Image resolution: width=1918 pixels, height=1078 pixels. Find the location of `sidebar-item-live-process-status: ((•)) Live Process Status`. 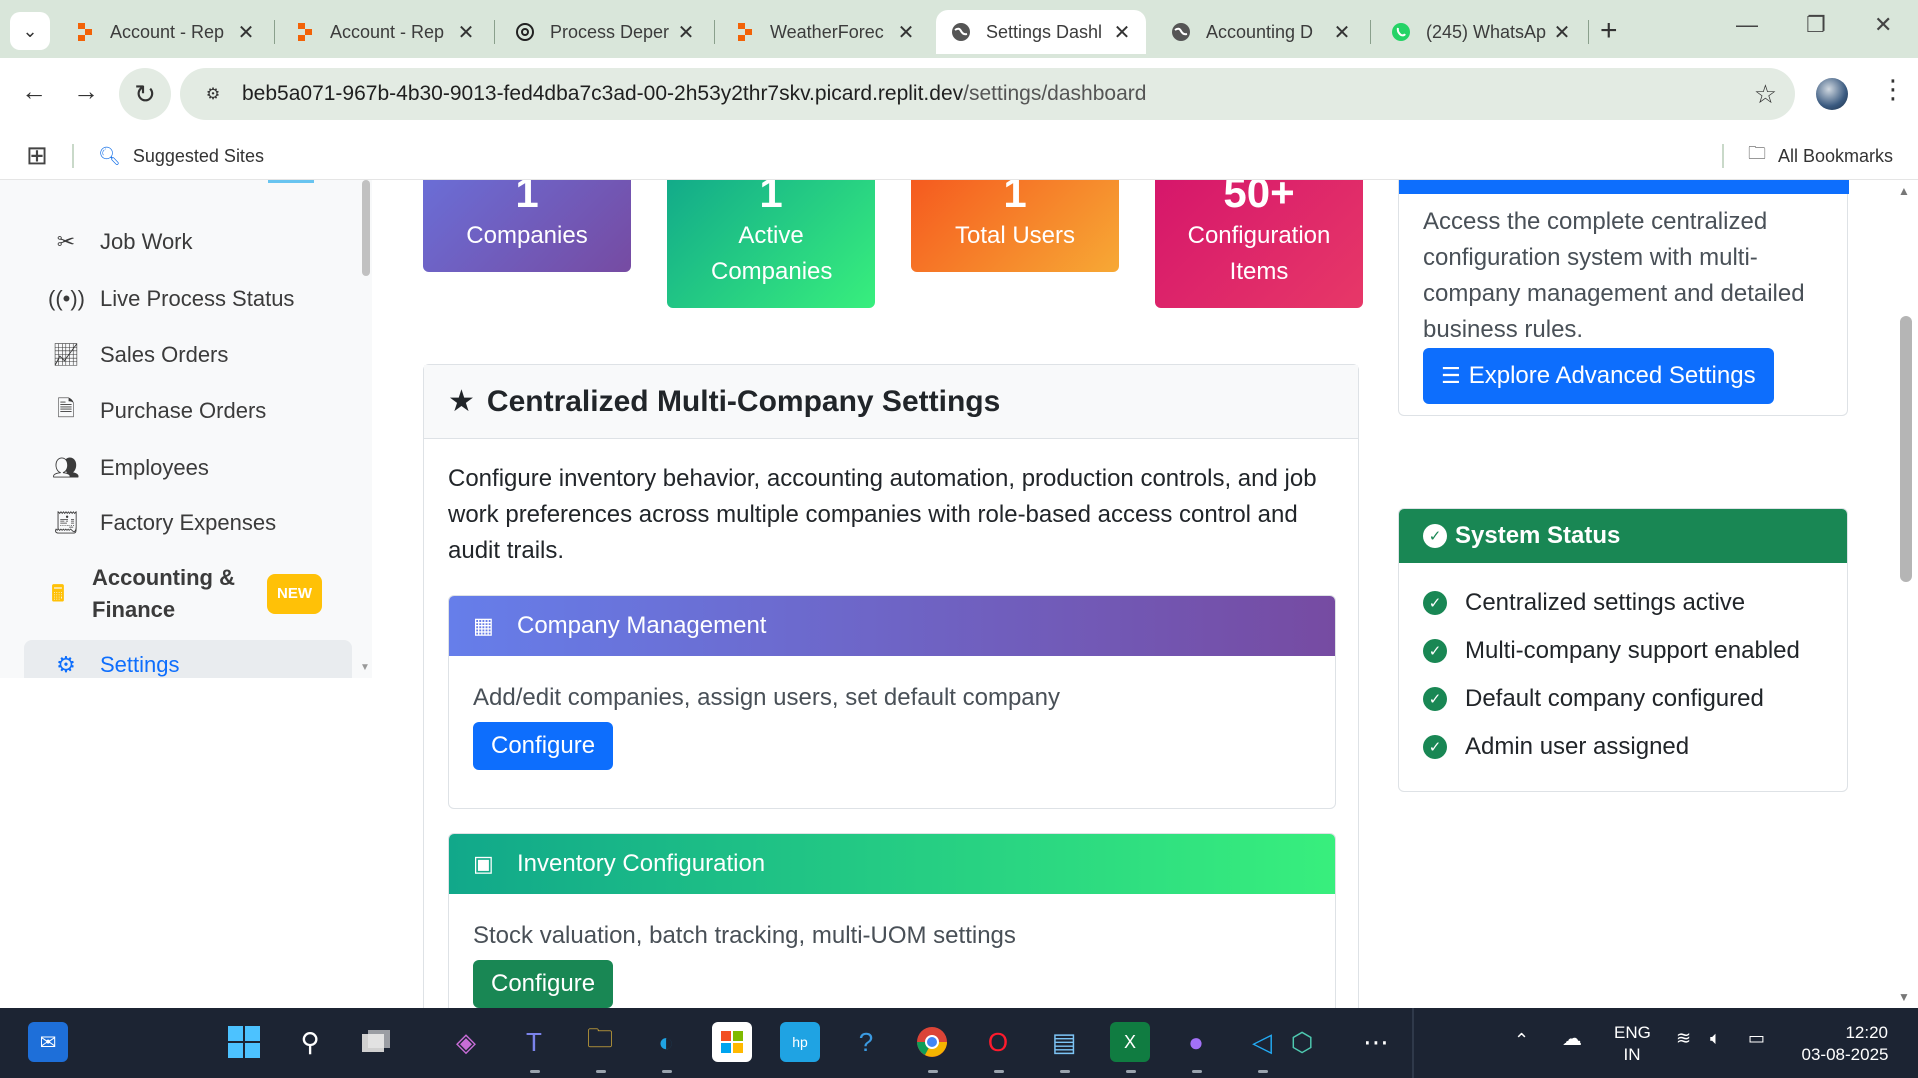

sidebar-item-live-process-status: ((•)) Live Process Status is located at coordinates (188, 299).